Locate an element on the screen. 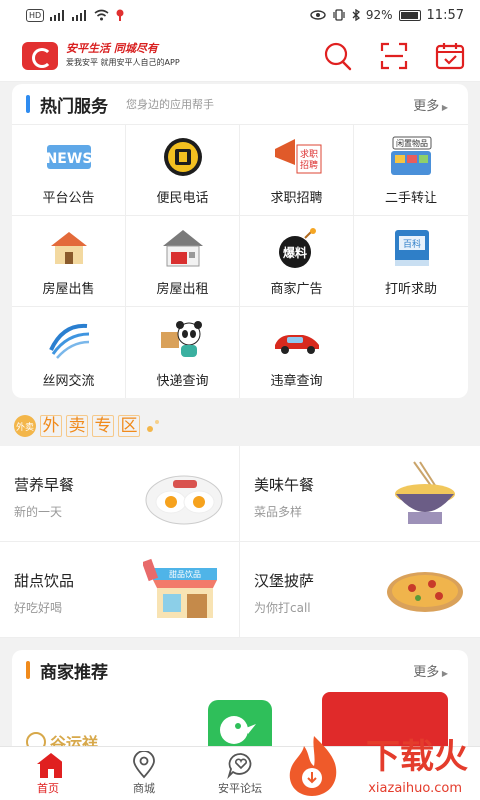 The width and height of the screenshot is (480, 800). service-label: 快递查询 is located at coordinates (182, 381).